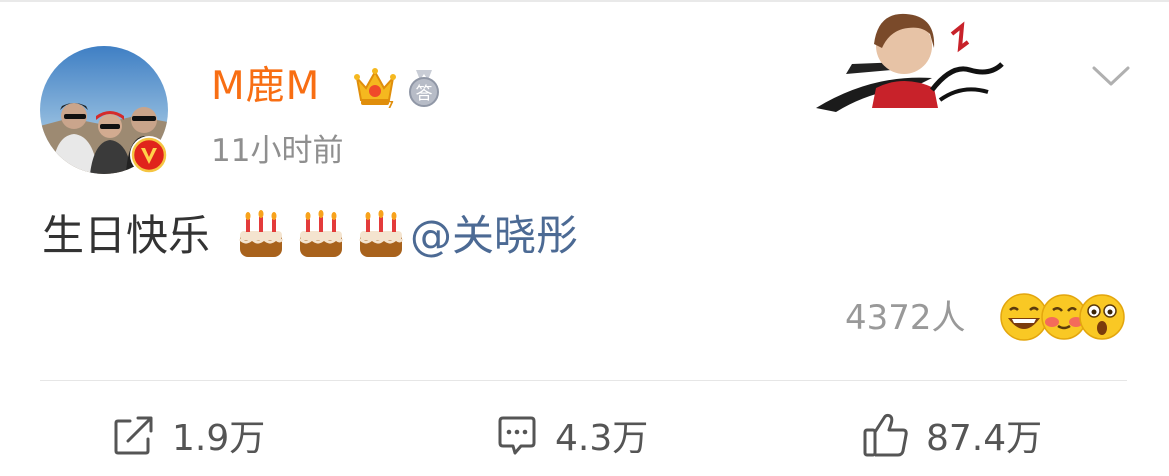  What do you see at coordinates (1063, 317) in the screenshot?
I see `reaction-emojis-icon` at bounding box center [1063, 317].